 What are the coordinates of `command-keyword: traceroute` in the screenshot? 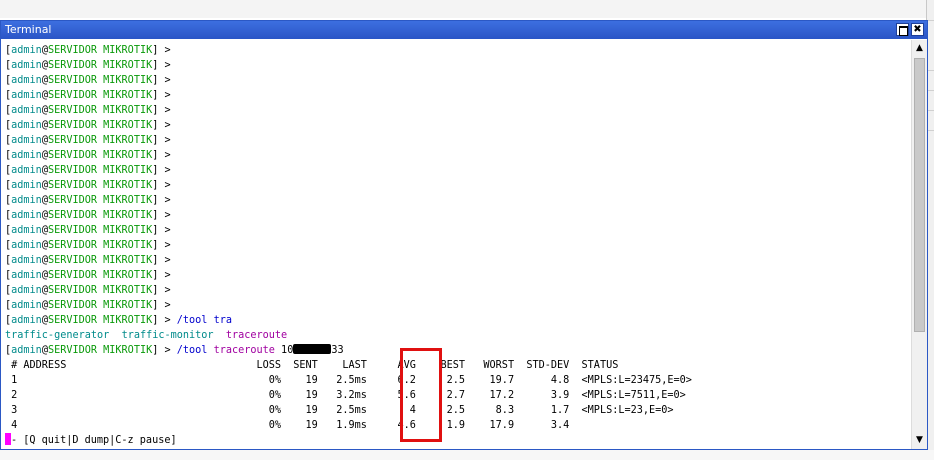 It's located at (244, 350).